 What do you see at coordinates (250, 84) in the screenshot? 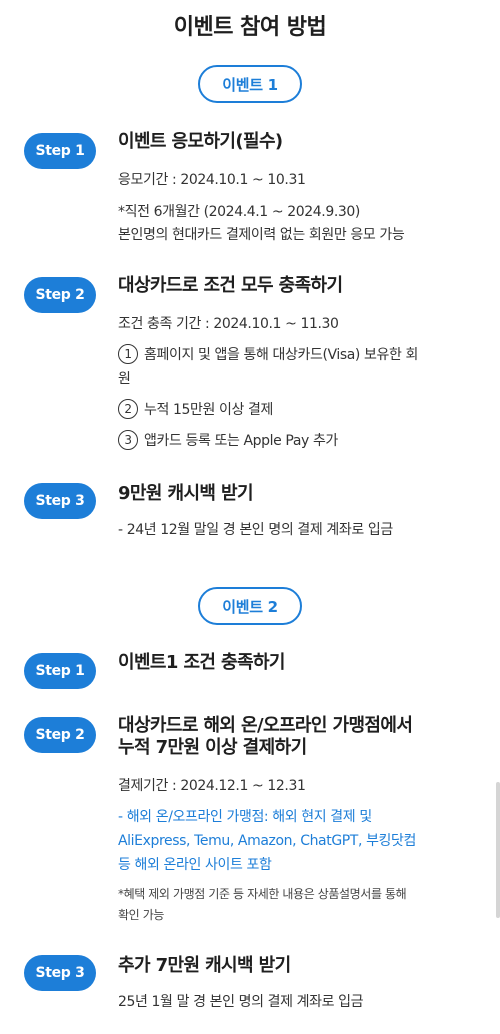
I see `event-1-label: 이벤트 1` at bounding box center [250, 84].